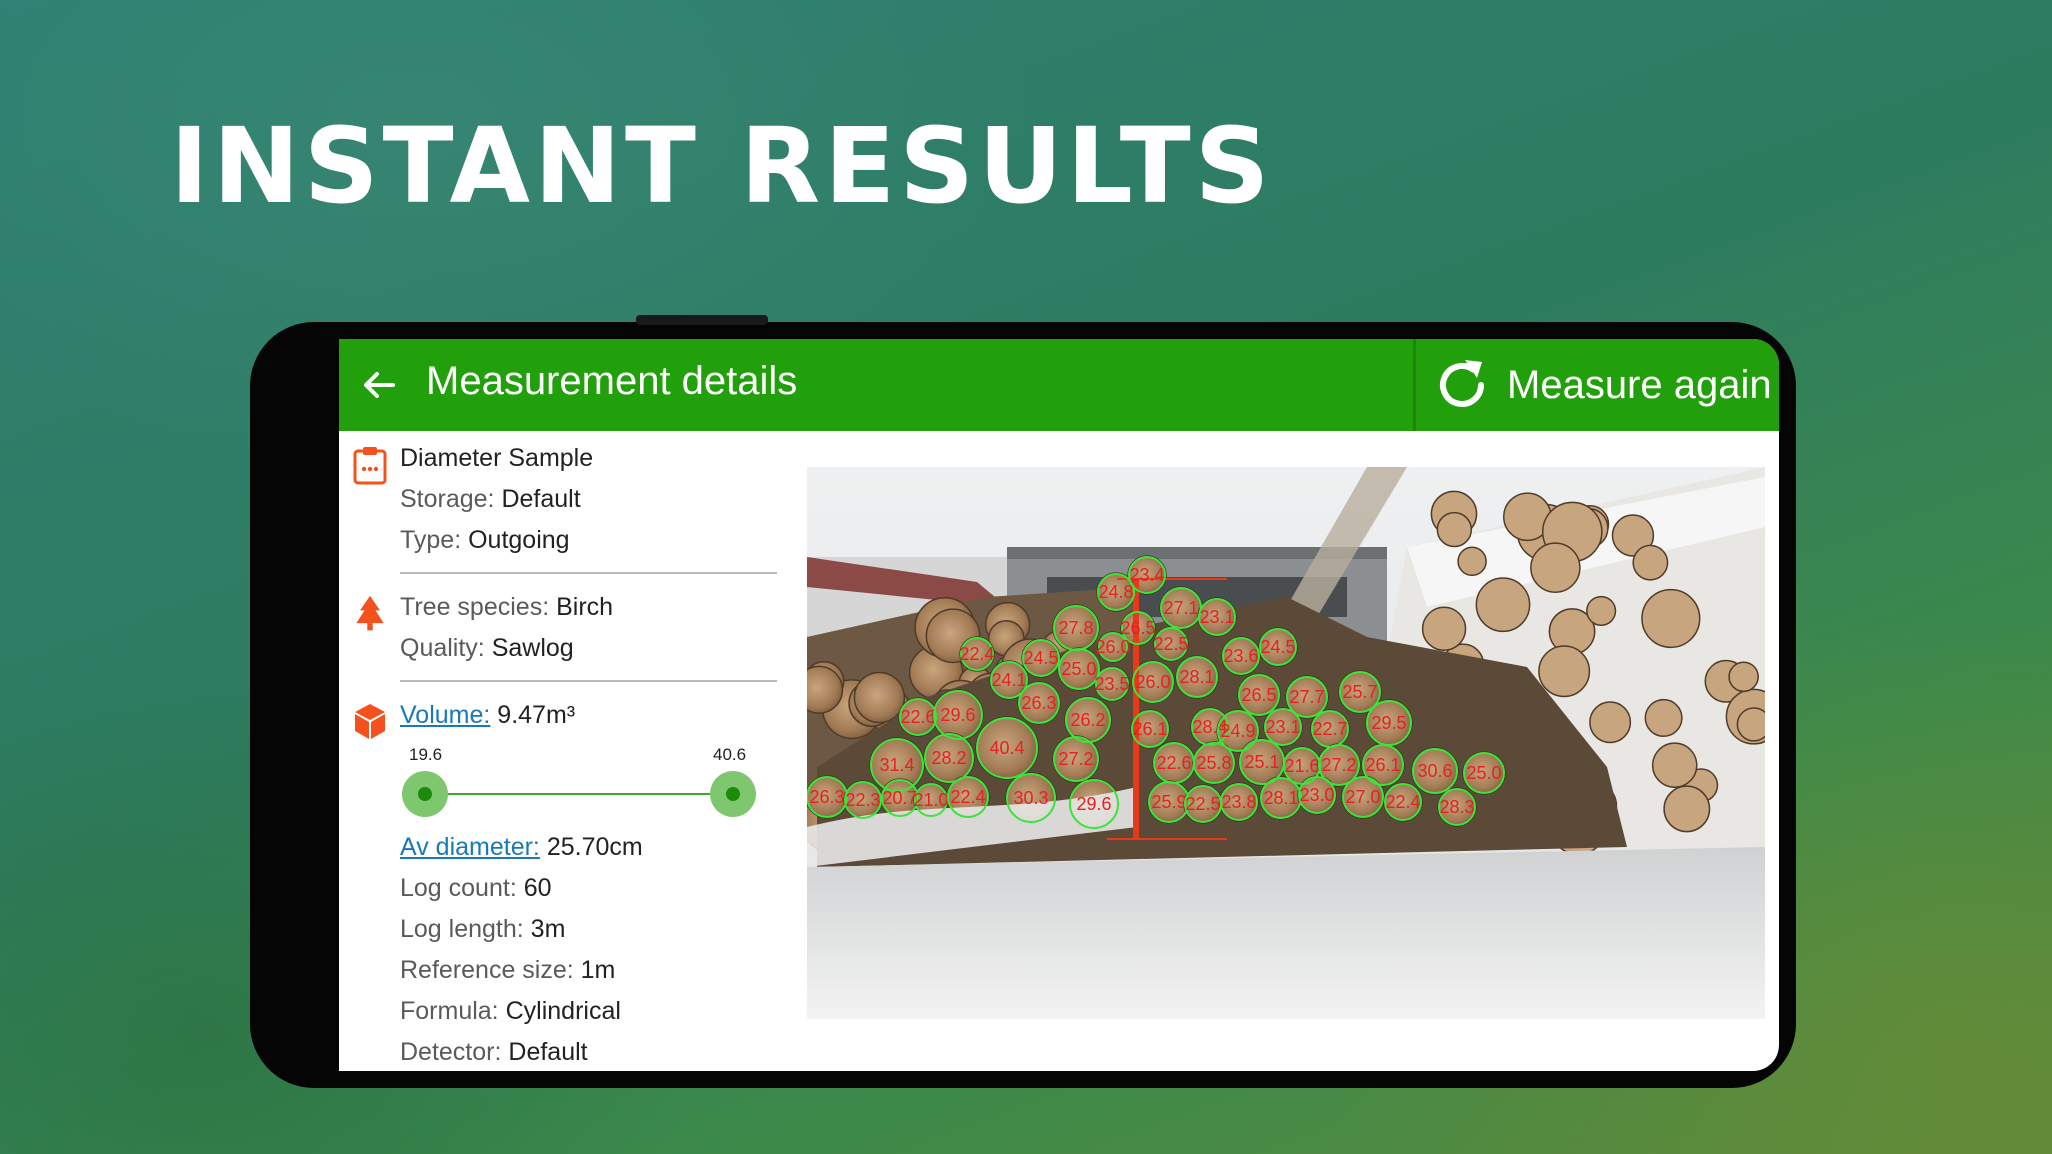  What do you see at coordinates (451, 1052) in the screenshot?
I see `detector-key: Detector:` at bounding box center [451, 1052].